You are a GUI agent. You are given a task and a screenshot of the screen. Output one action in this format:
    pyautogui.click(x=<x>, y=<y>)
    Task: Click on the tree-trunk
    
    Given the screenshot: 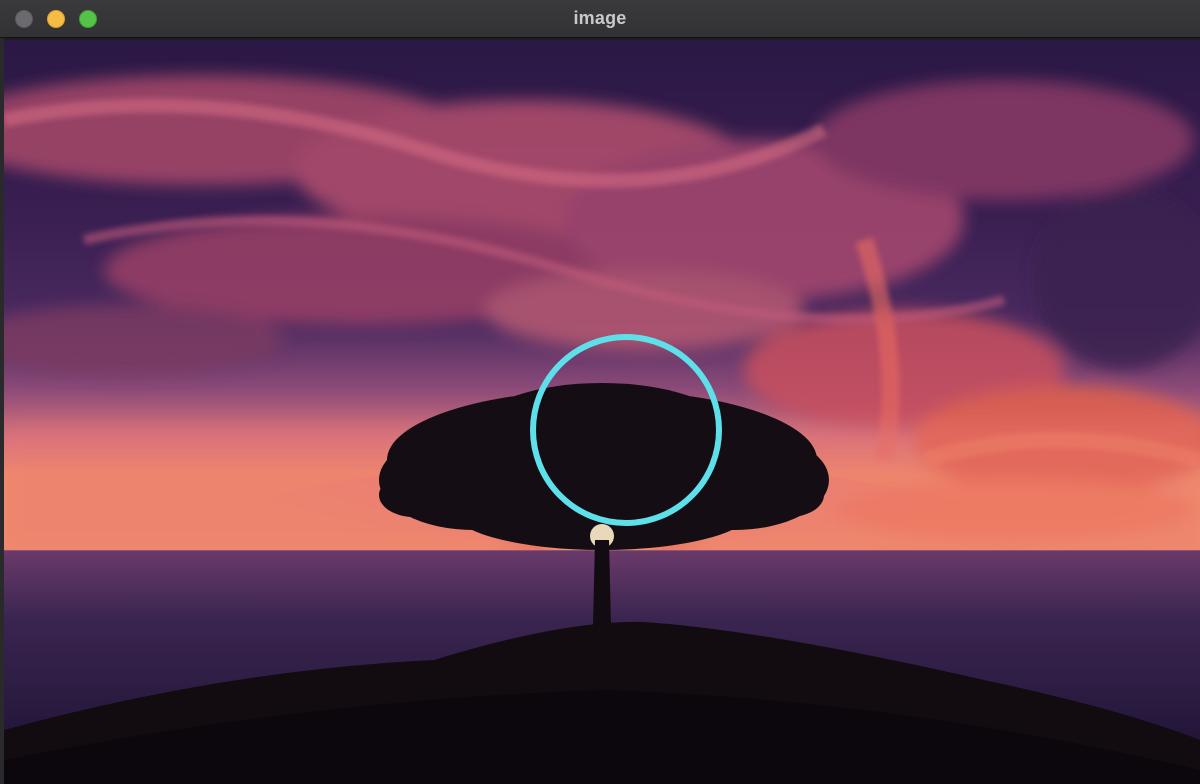 What is the action you would take?
    pyautogui.click(x=602, y=582)
    